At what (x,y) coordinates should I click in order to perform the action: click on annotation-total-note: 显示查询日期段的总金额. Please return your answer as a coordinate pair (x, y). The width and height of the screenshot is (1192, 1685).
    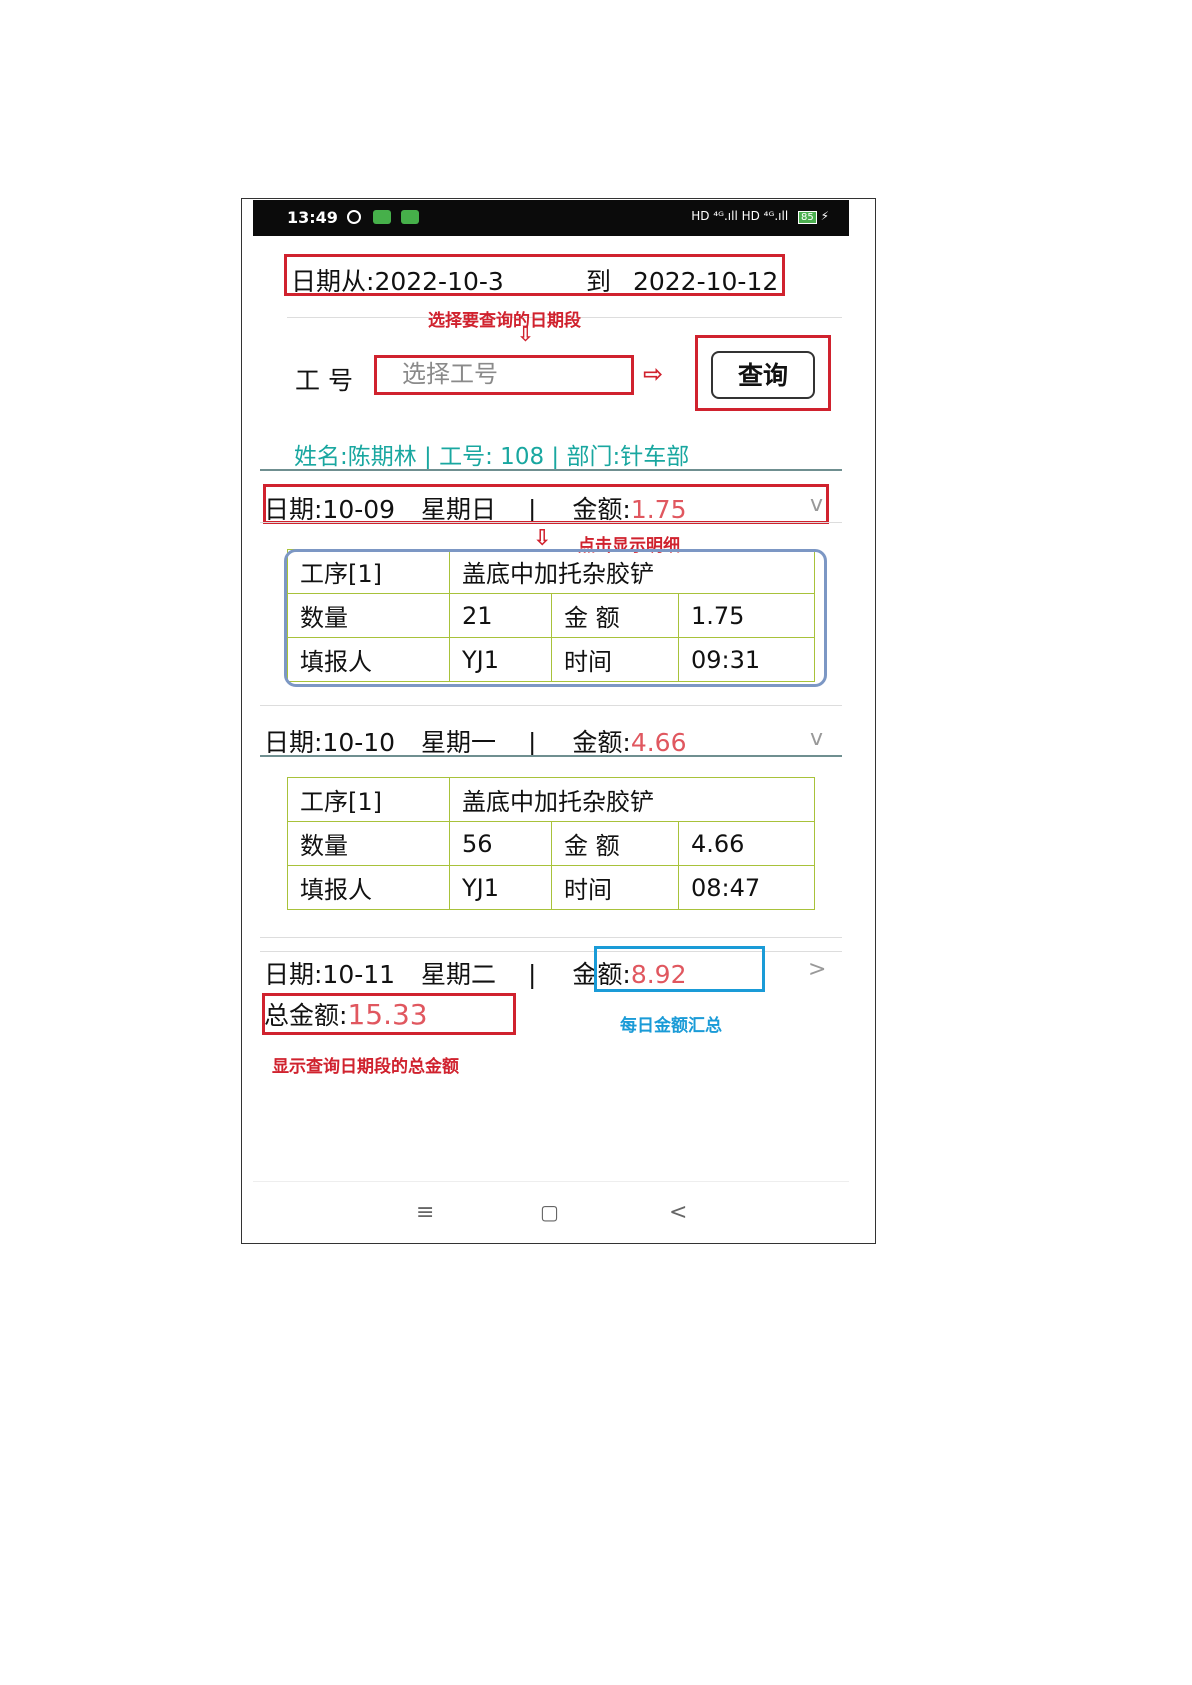
    Looking at the image, I should click on (365, 1067).